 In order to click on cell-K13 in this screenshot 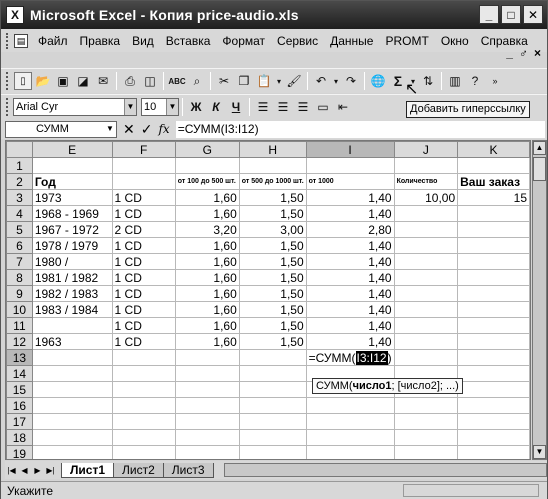, I will do `click(493, 357)`.